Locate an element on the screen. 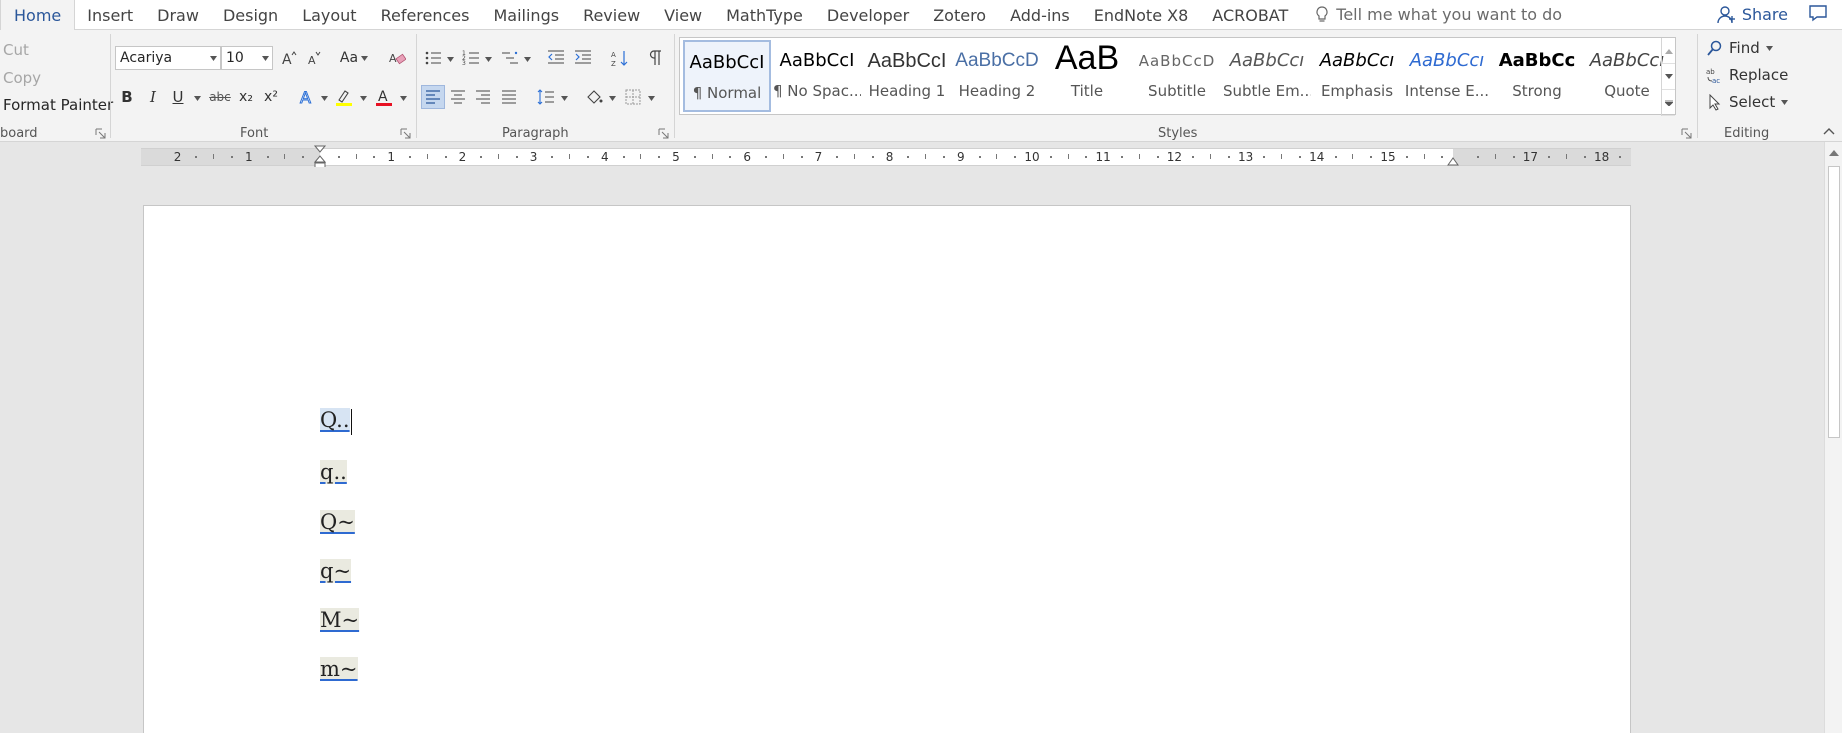 The height and width of the screenshot is (733, 1842). clipboard-launcher-icon is located at coordinates (100, 133).